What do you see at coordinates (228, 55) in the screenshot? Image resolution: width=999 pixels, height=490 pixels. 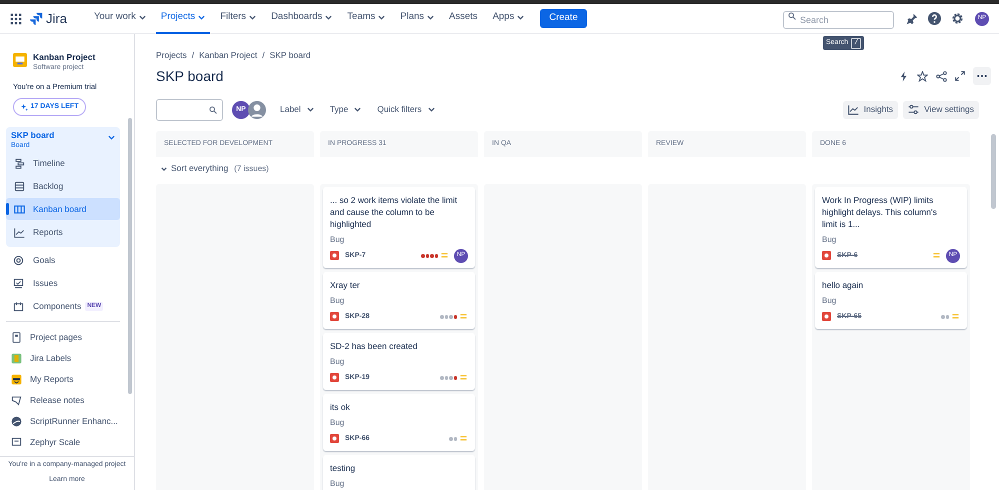 I see `breadcrumb-link: Kanban Project` at bounding box center [228, 55].